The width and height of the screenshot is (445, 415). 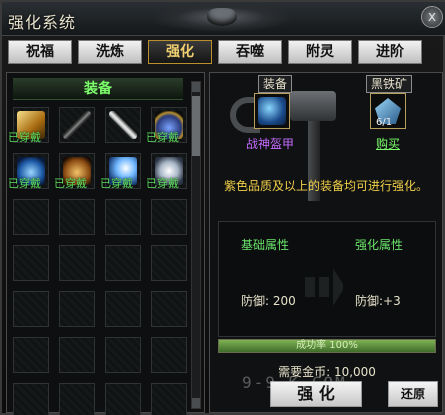 I want to click on site-watermark: 9-9-K.COM, so click(x=294, y=382).